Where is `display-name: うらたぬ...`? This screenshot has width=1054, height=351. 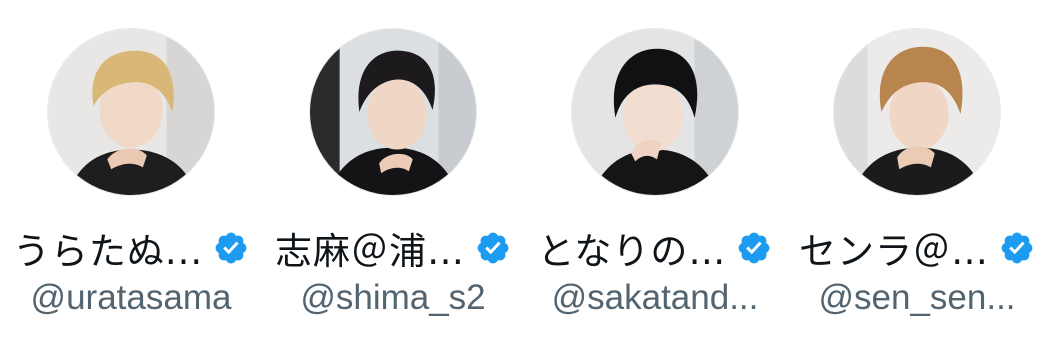 display-name: うらたぬ... is located at coordinates (108, 248).